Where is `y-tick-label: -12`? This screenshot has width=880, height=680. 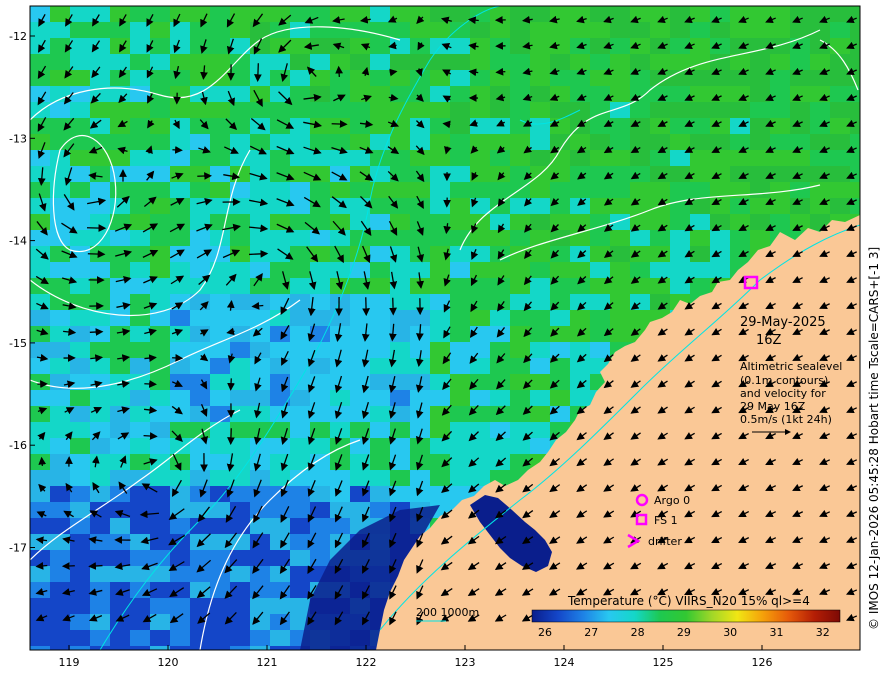
y-tick-label: -12 is located at coordinates (18, 36).